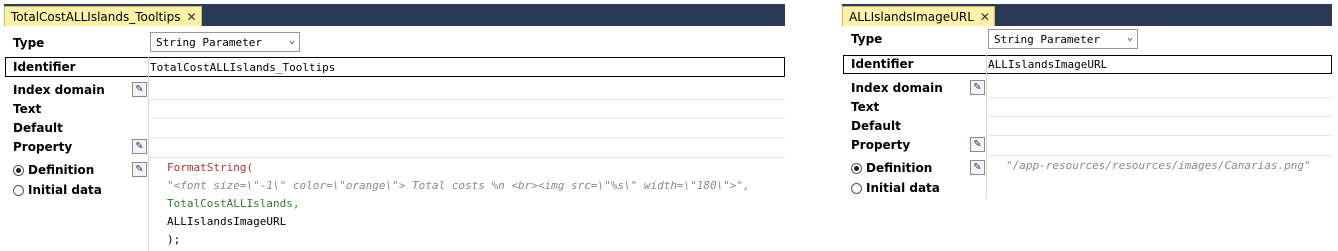  What do you see at coordinates (1087, 15) in the screenshot?
I see `tab-bar: ALLIslandsImageURL ✕` at bounding box center [1087, 15].